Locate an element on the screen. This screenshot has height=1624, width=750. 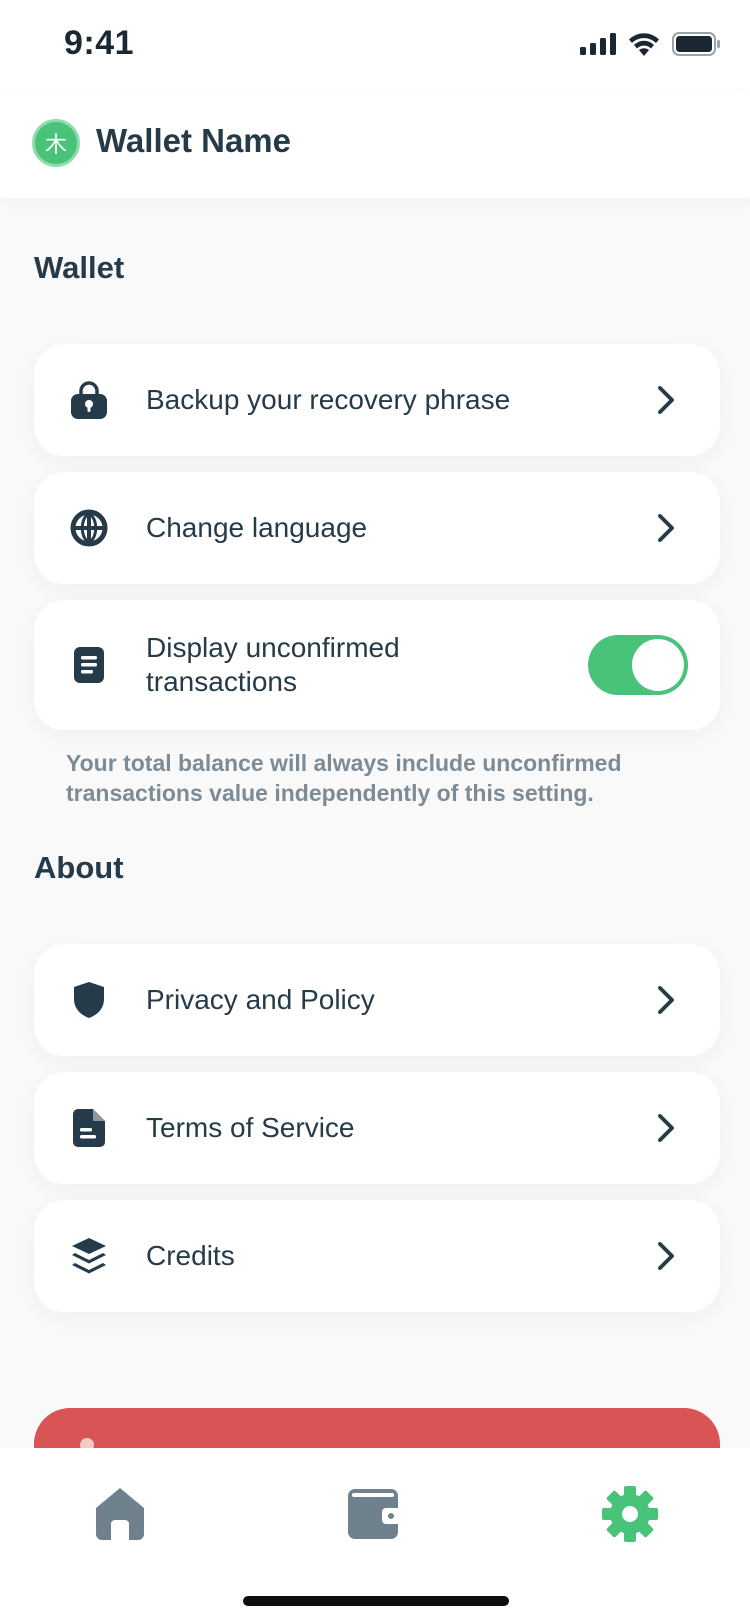
home-icon is located at coordinates (120, 1514).